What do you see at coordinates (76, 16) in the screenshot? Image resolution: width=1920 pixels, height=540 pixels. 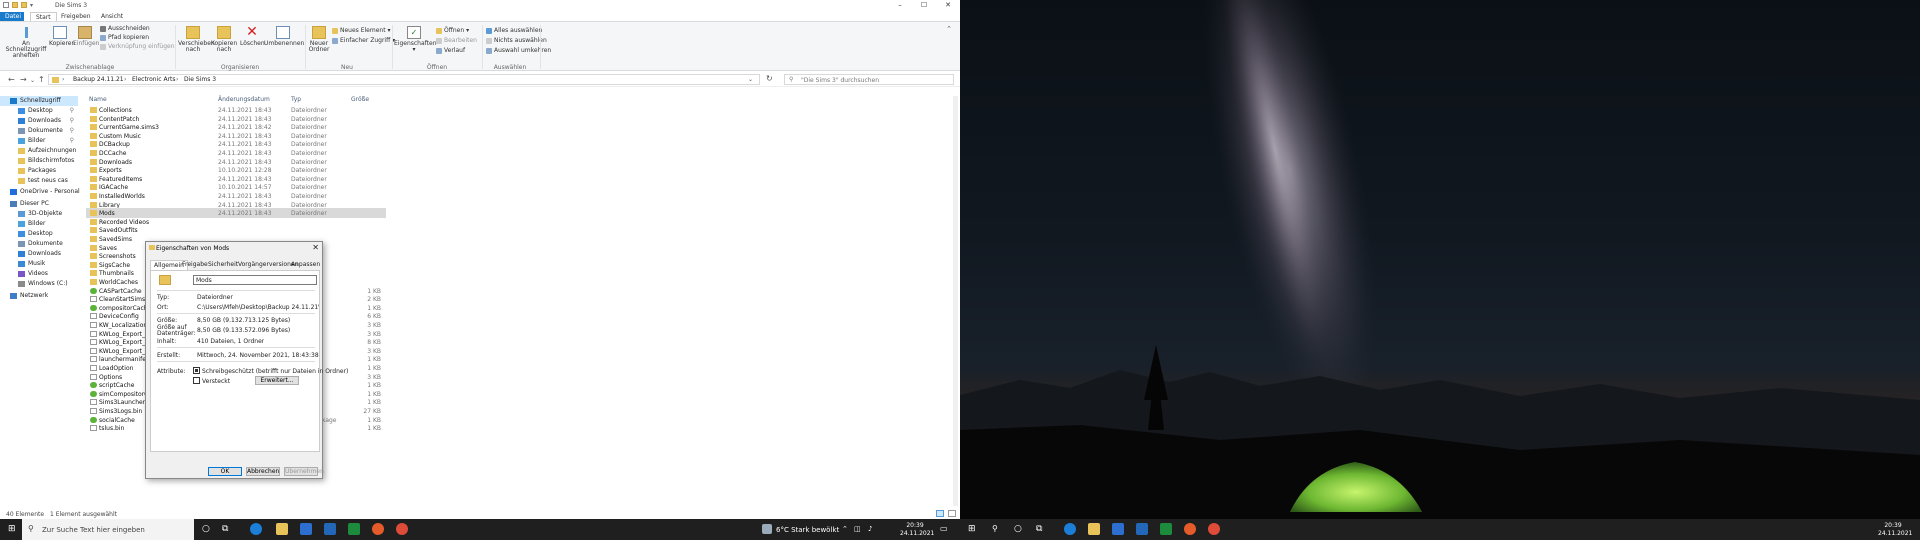 I see `tab-share: Freigeben` at bounding box center [76, 16].